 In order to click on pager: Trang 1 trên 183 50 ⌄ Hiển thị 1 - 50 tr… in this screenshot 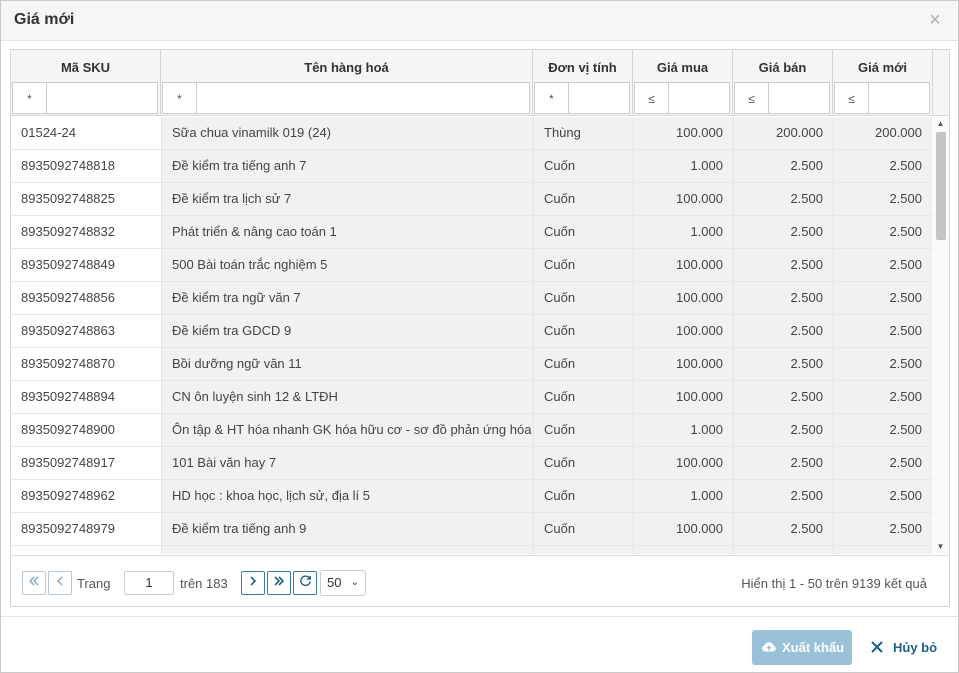, I will do `click(480, 580)`.